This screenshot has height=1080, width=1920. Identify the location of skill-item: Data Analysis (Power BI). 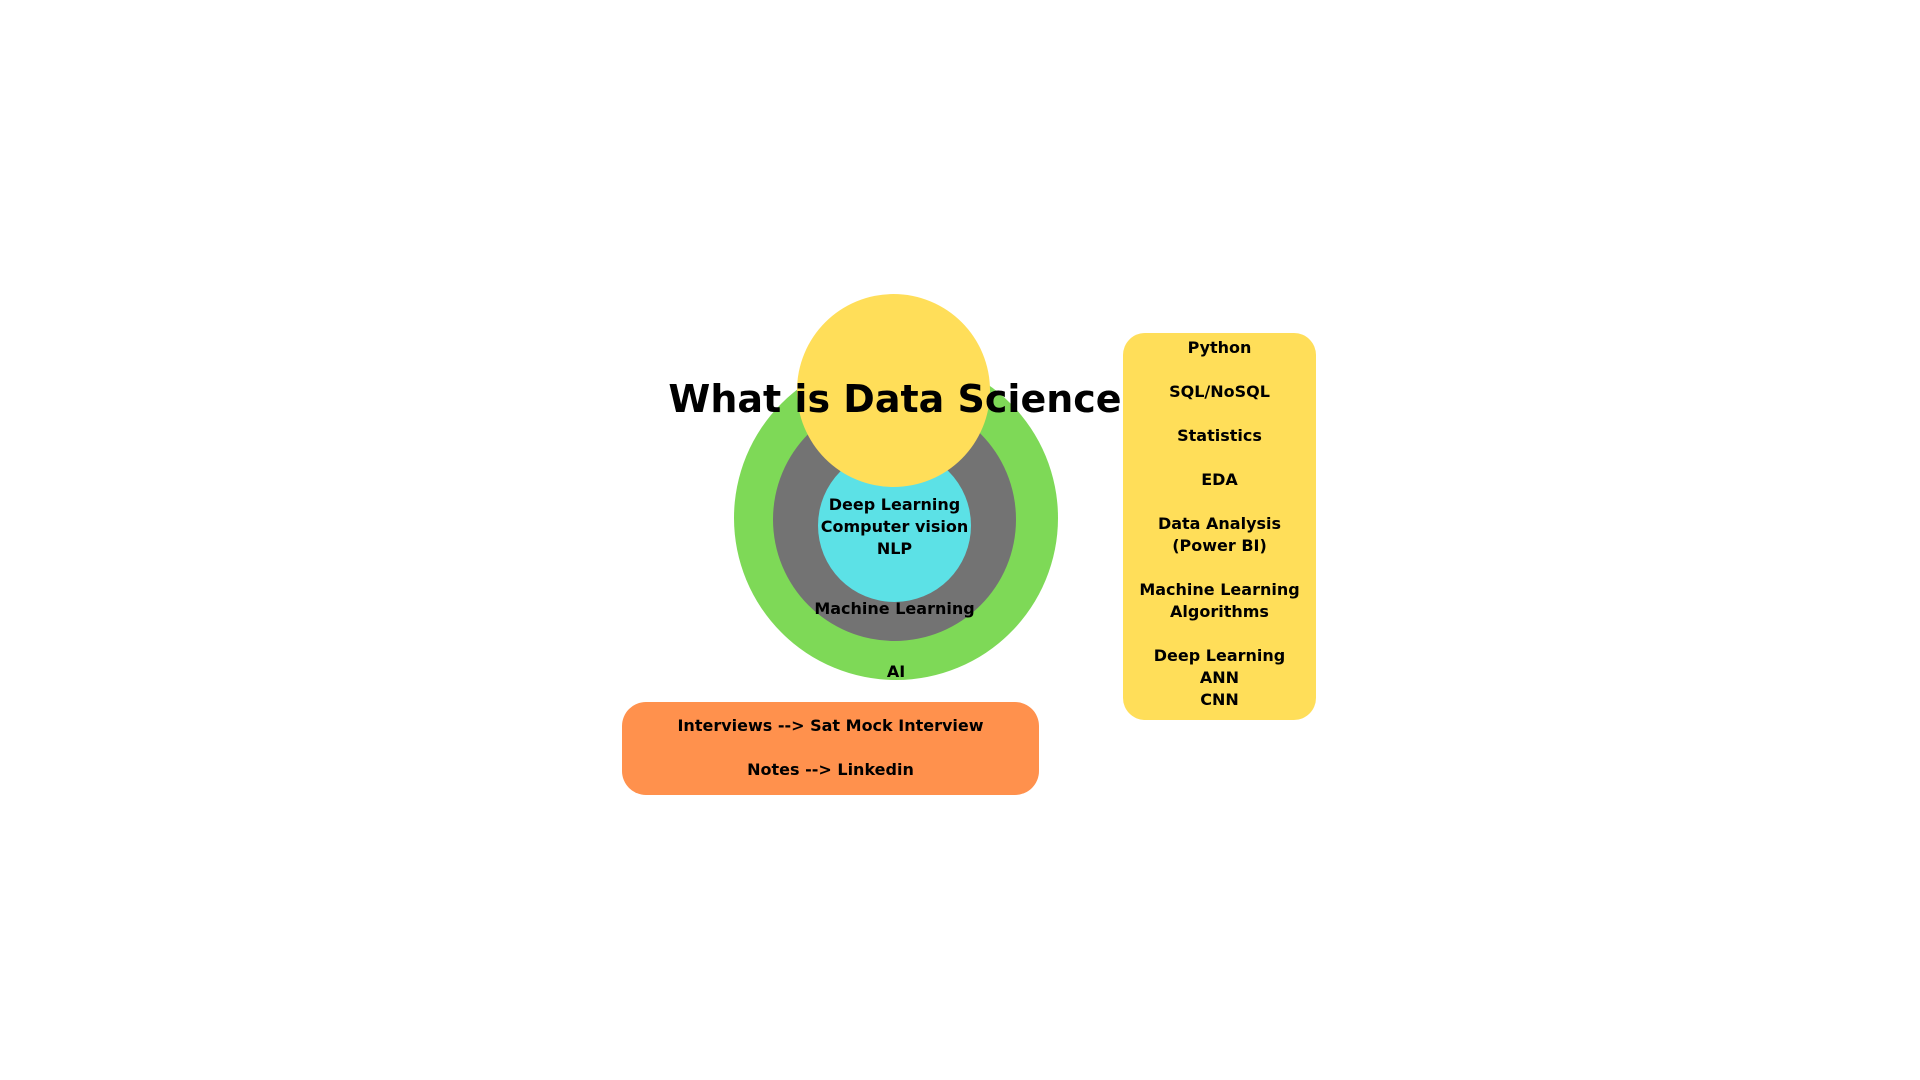
(1219, 535).